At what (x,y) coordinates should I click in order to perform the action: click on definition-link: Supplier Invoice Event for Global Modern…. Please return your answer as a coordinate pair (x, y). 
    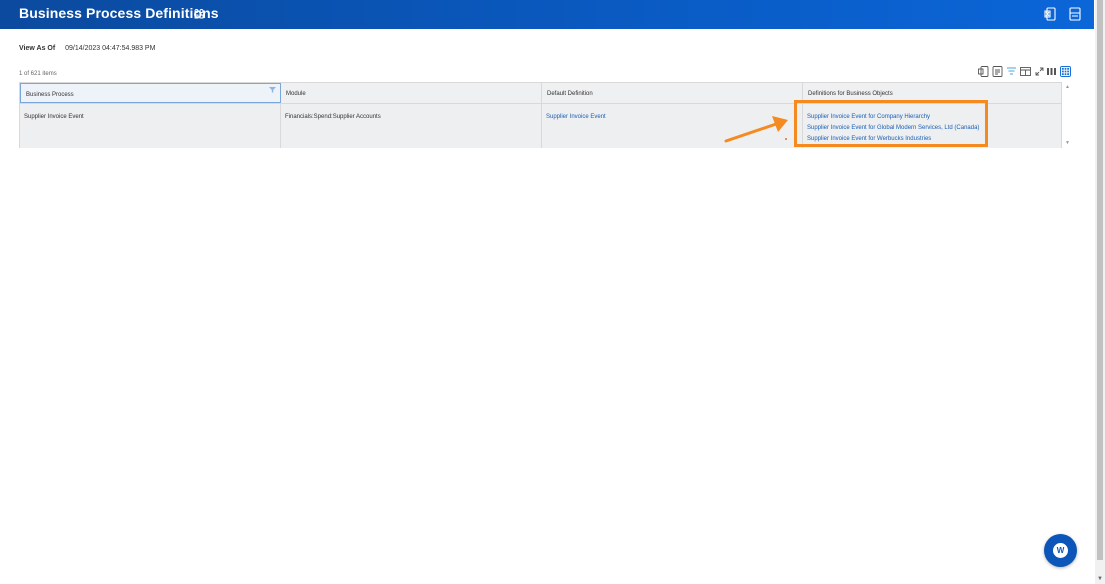
    Looking at the image, I should click on (934, 128).